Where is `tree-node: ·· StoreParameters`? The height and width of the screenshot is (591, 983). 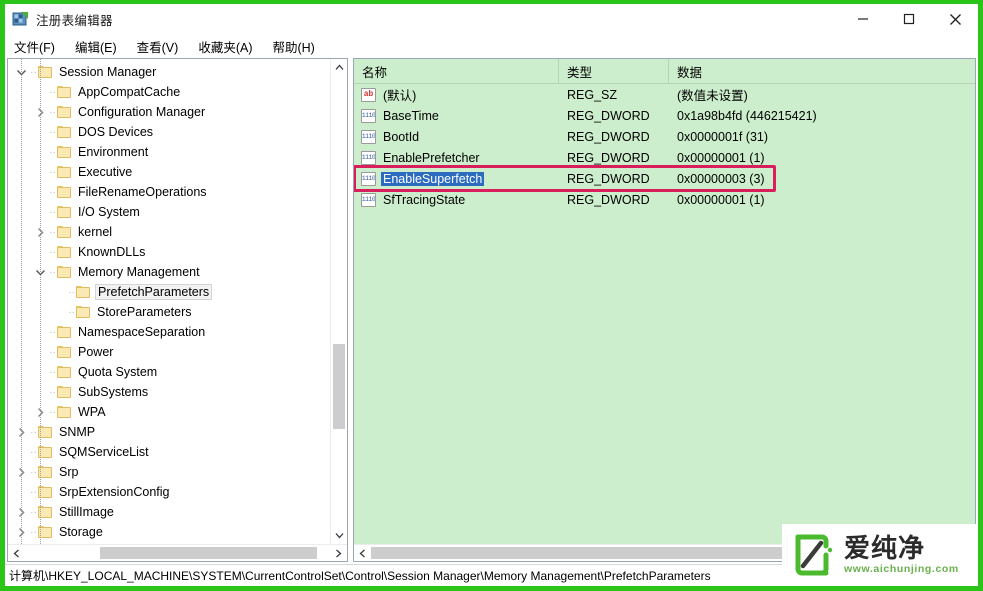 tree-node: ·· StoreParameters is located at coordinates (169, 312).